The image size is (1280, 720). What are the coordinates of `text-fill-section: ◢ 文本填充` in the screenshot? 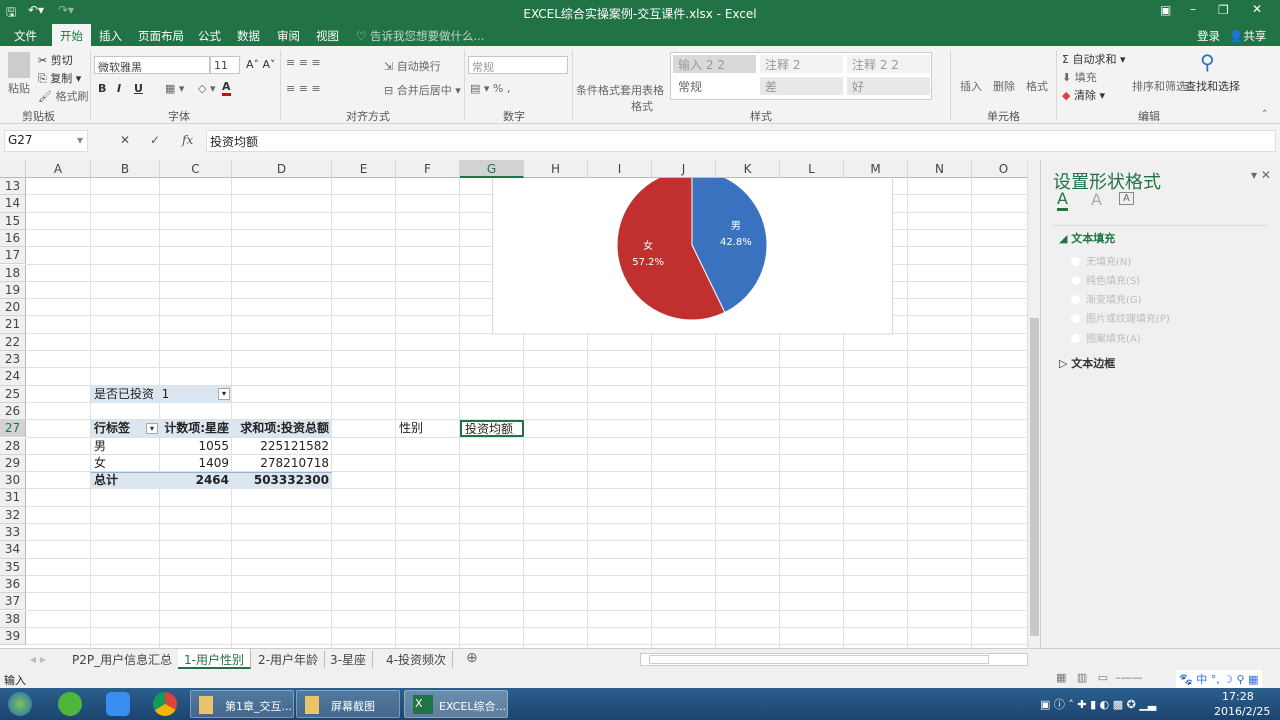 It's located at (1087, 238).